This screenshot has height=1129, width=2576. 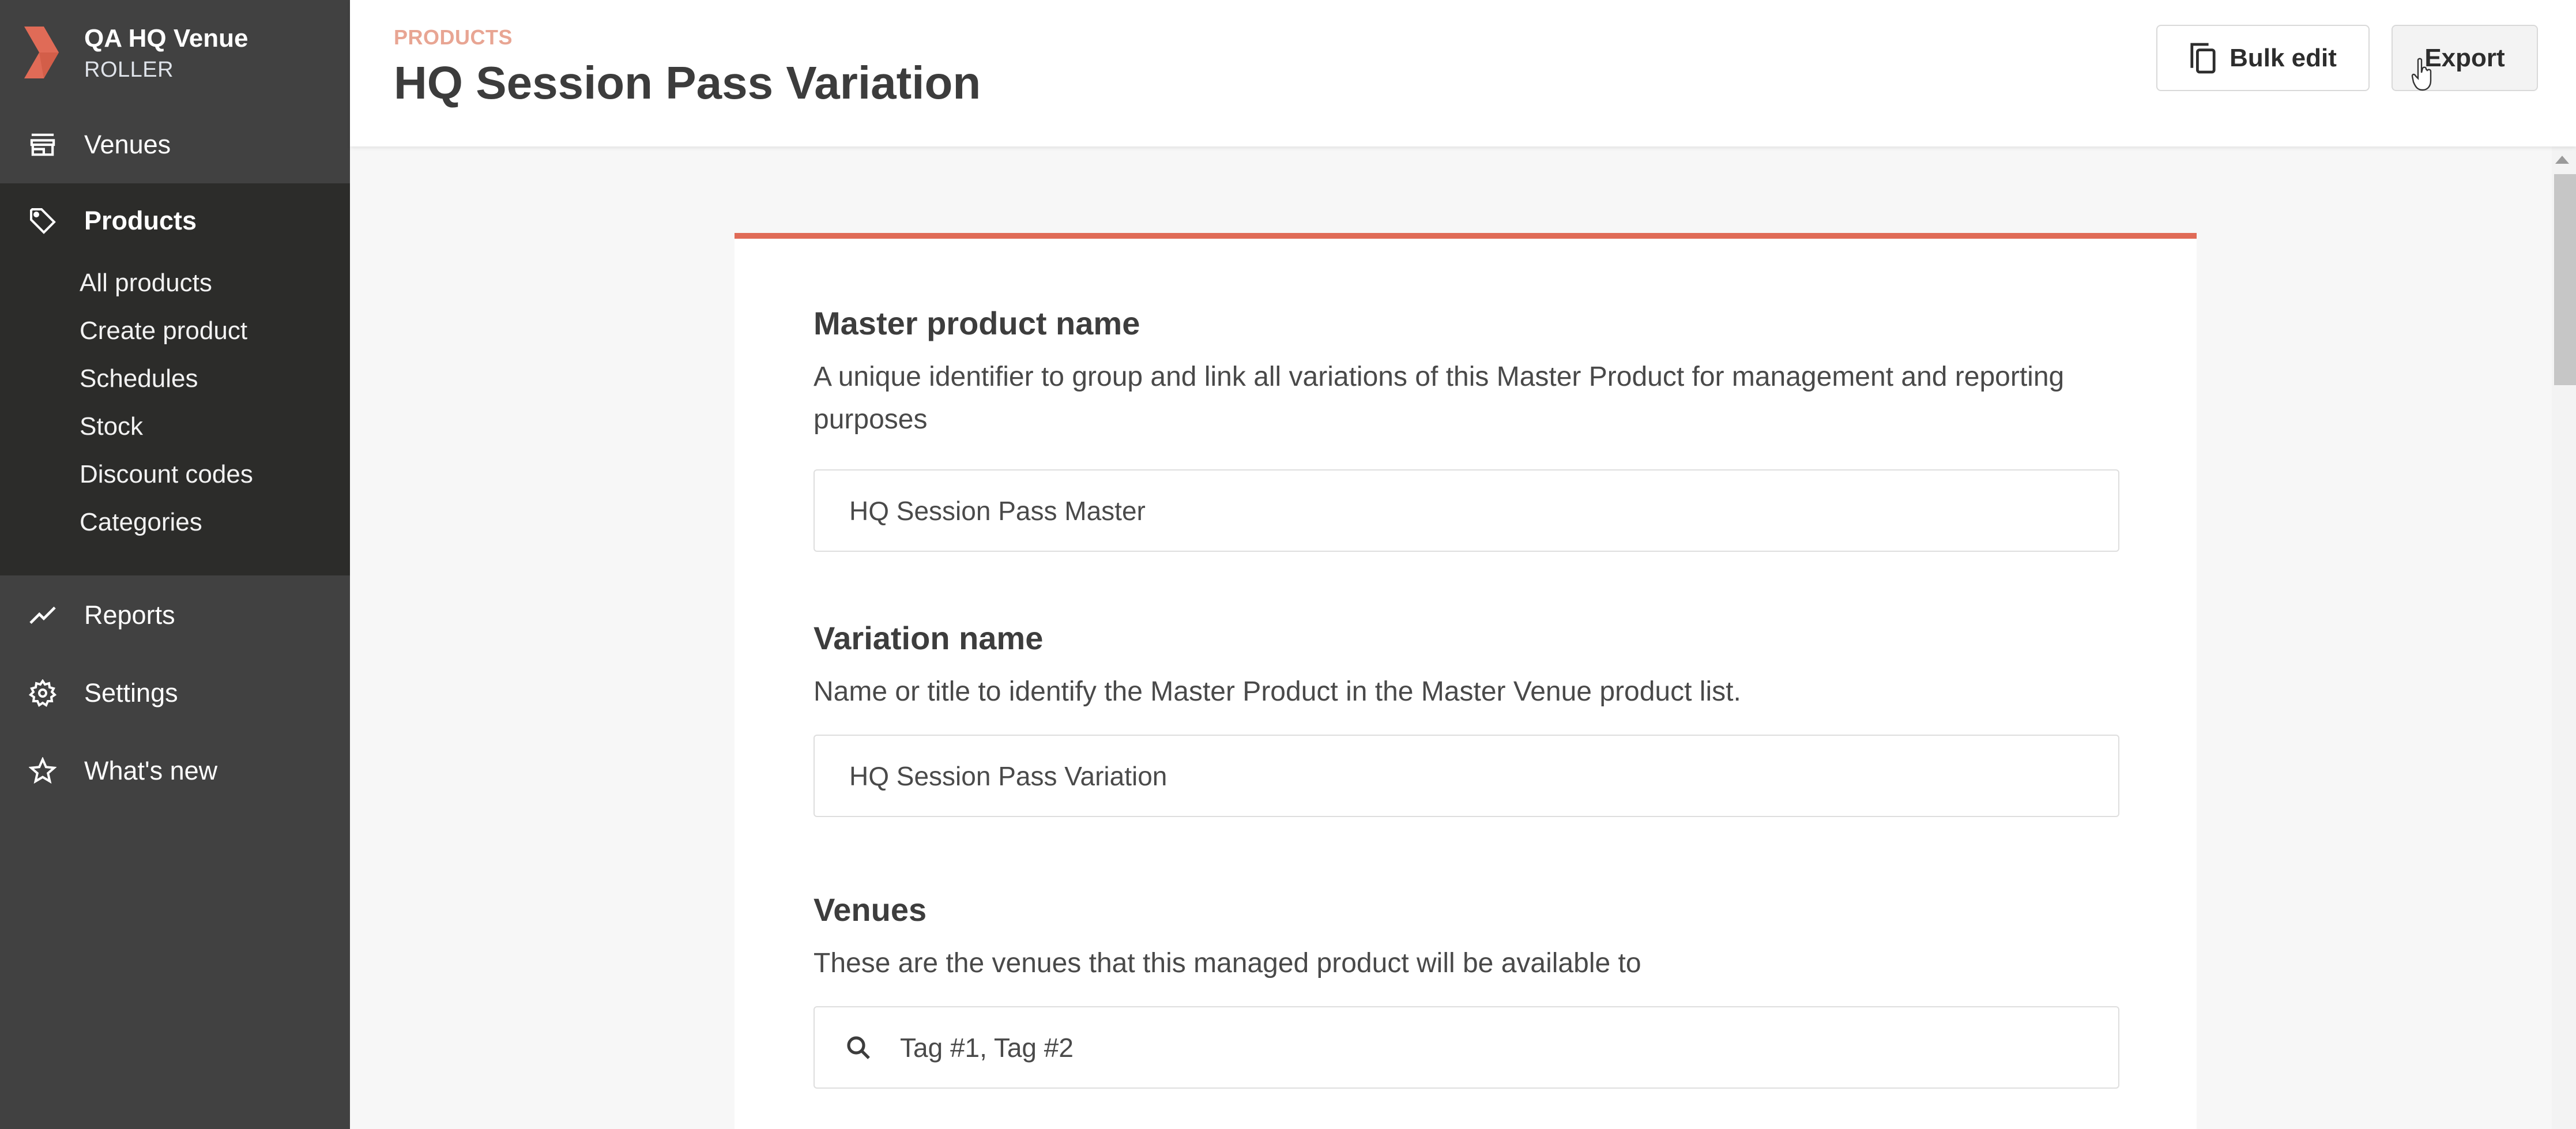 What do you see at coordinates (858, 1047) in the screenshot?
I see `search-icon` at bounding box center [858, 1047].